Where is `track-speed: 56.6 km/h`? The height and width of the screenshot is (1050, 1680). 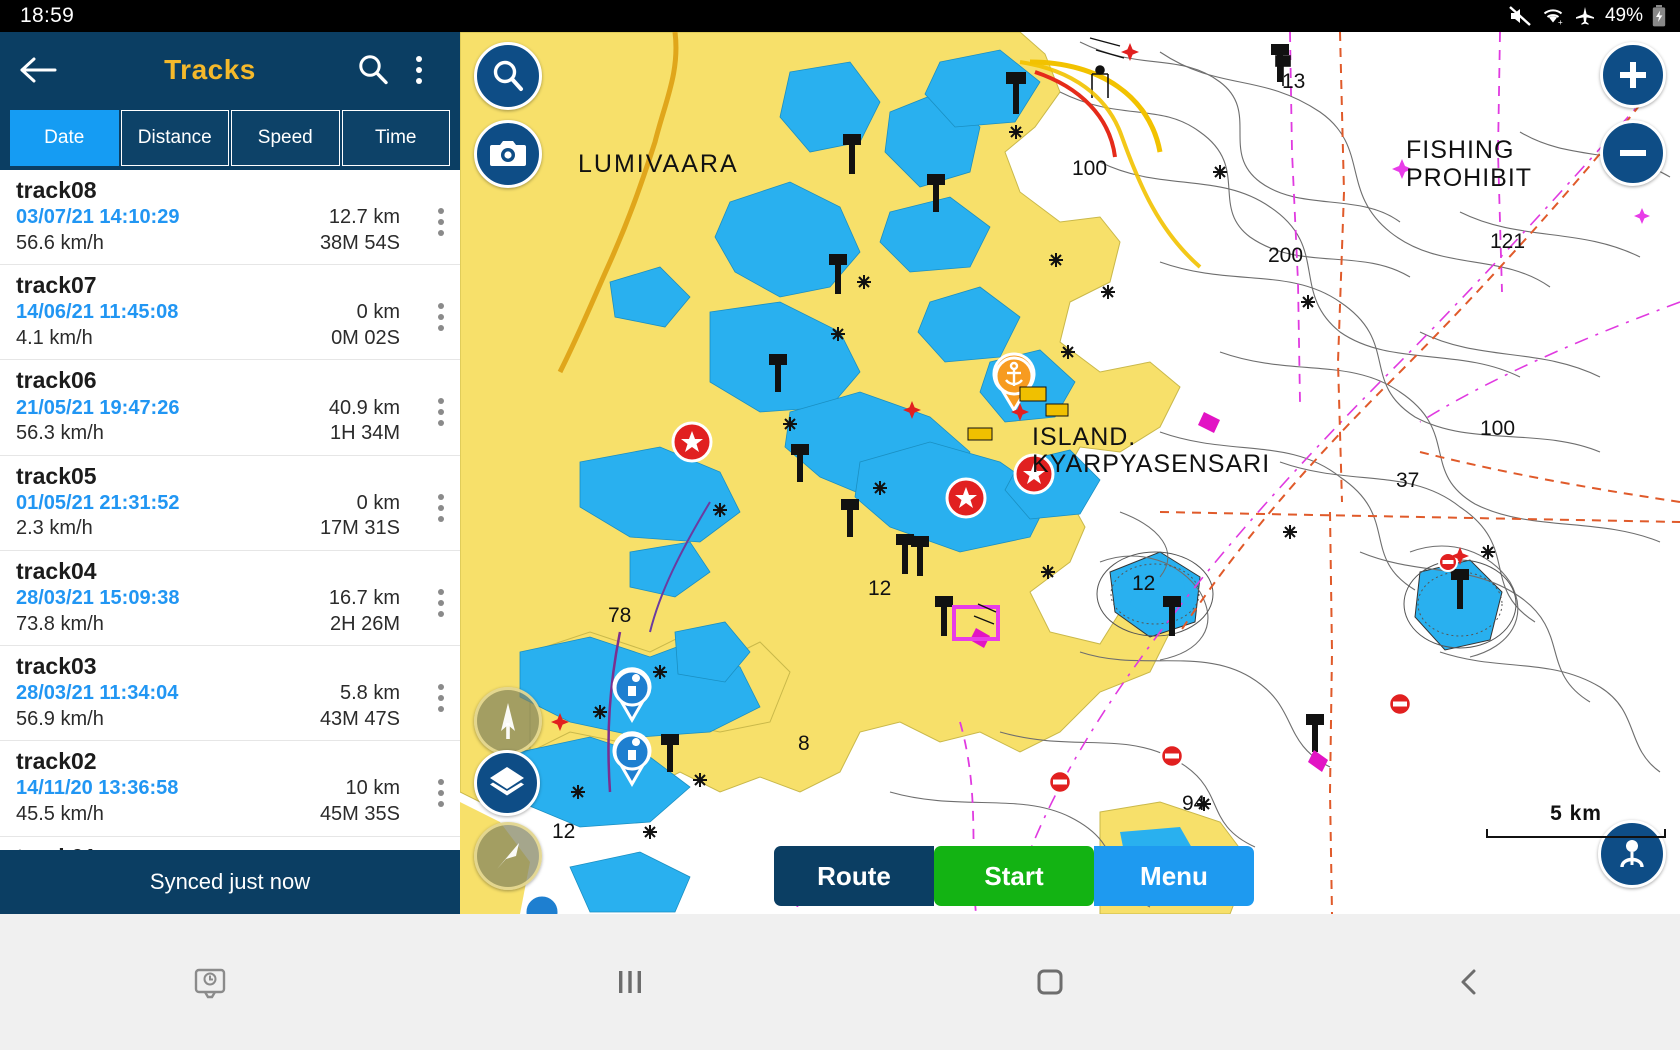
track-speed: 56.6 km/h is located at coordinates (60, 242).